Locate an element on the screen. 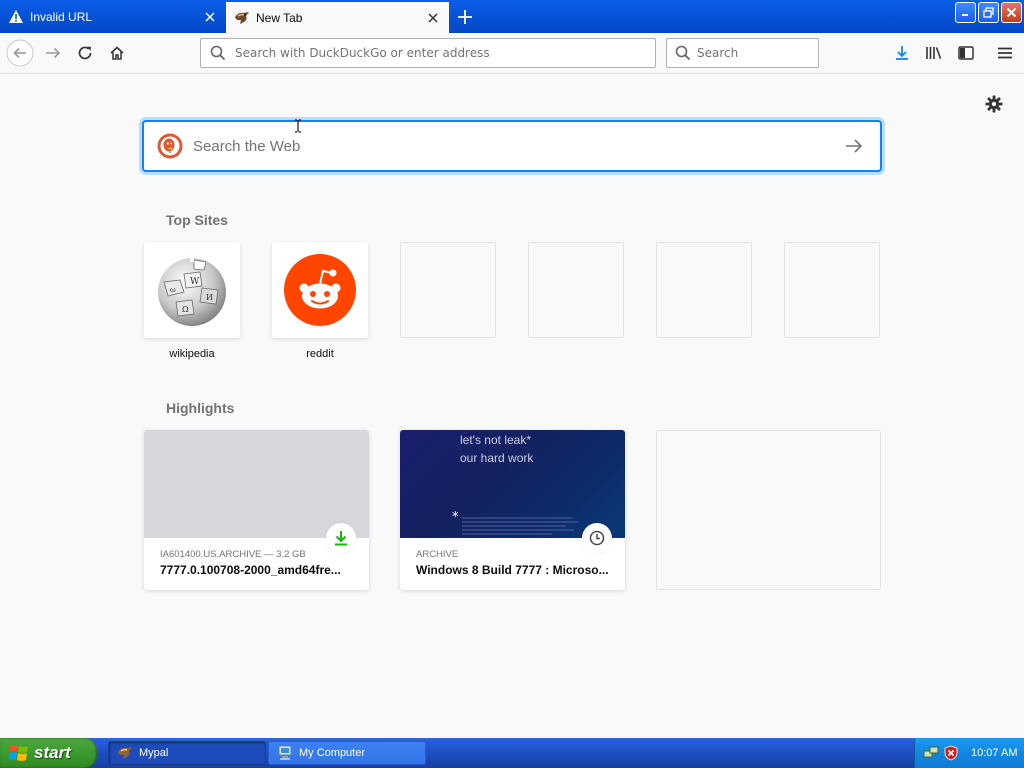  top-site-reddit: reddit is located at coordinates (320, 301).